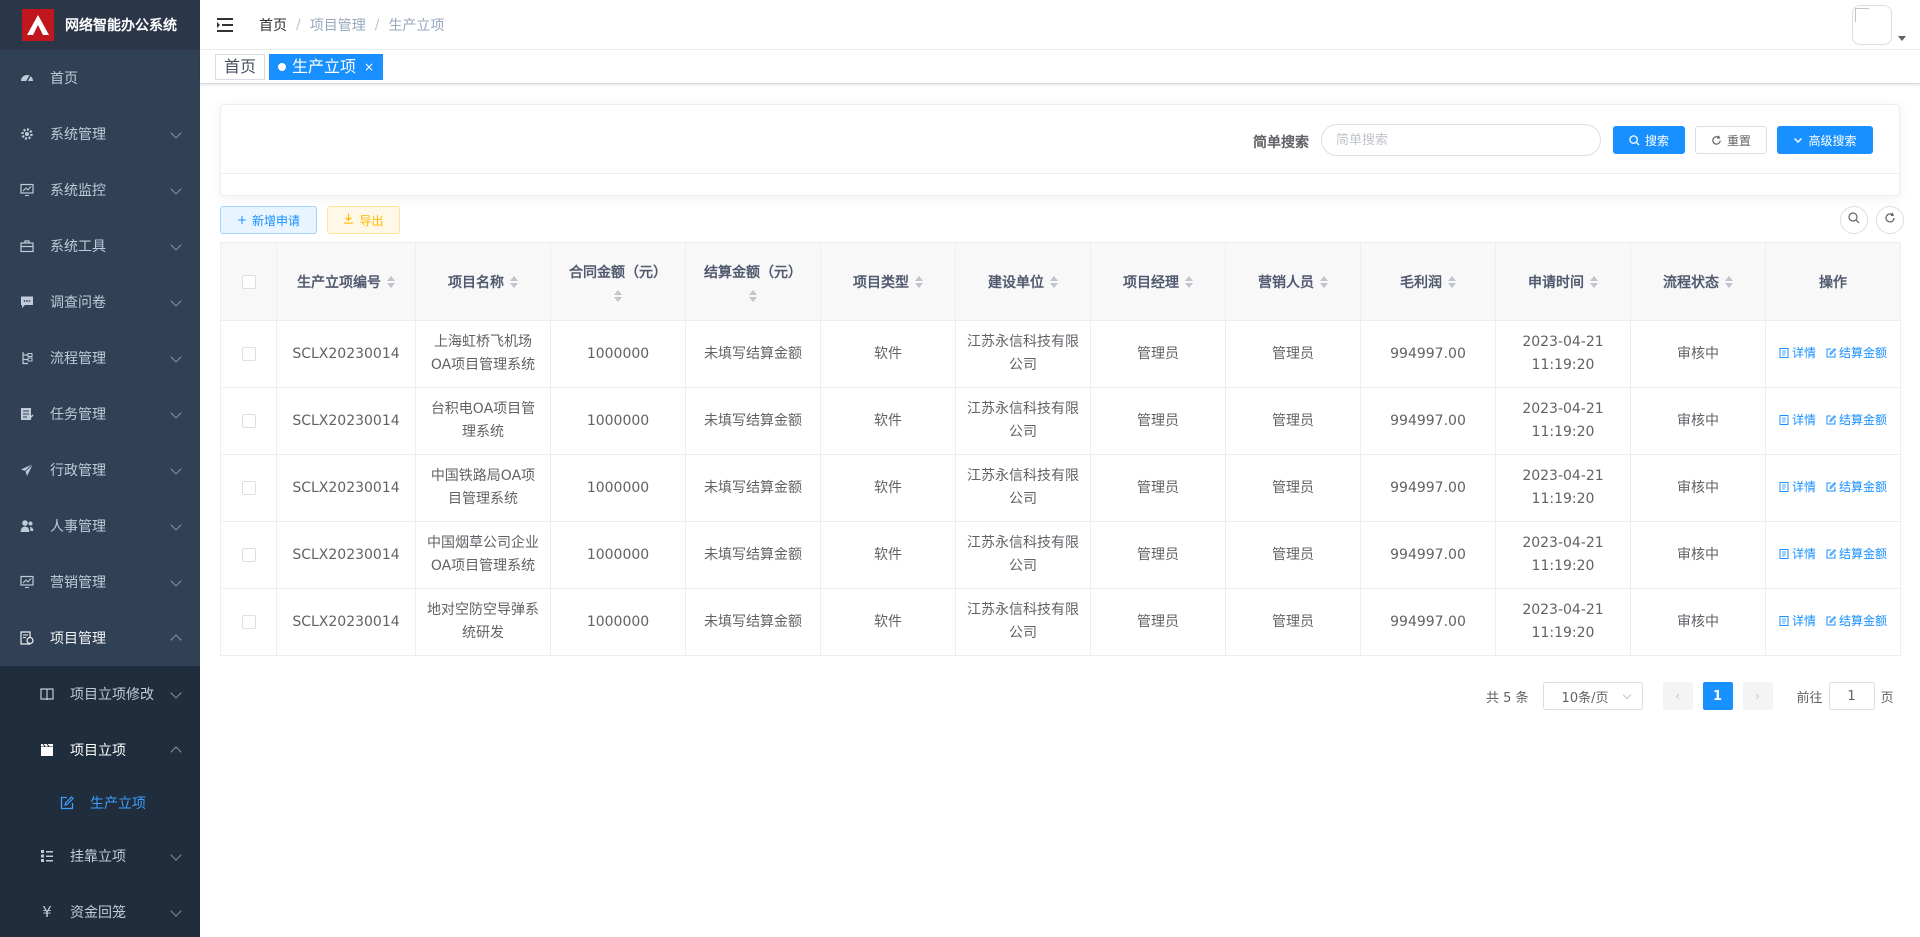 This screenshot has width=1920, height=937. What do you see at coordinates (100, 134) in the screenshot?
I see `sidebar-item-system-management: 系统管理` at bounding box center [100, 134].